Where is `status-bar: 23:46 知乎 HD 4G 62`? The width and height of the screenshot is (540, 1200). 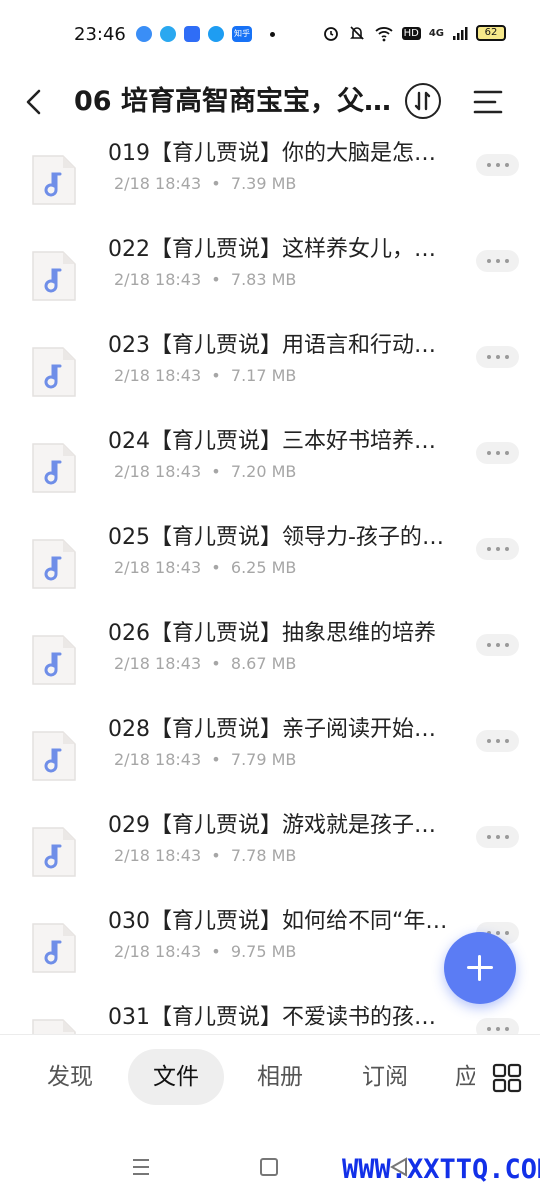
status-bar: 23:46 知乎 HD 4G 62 is located at coordinates (270, 36).